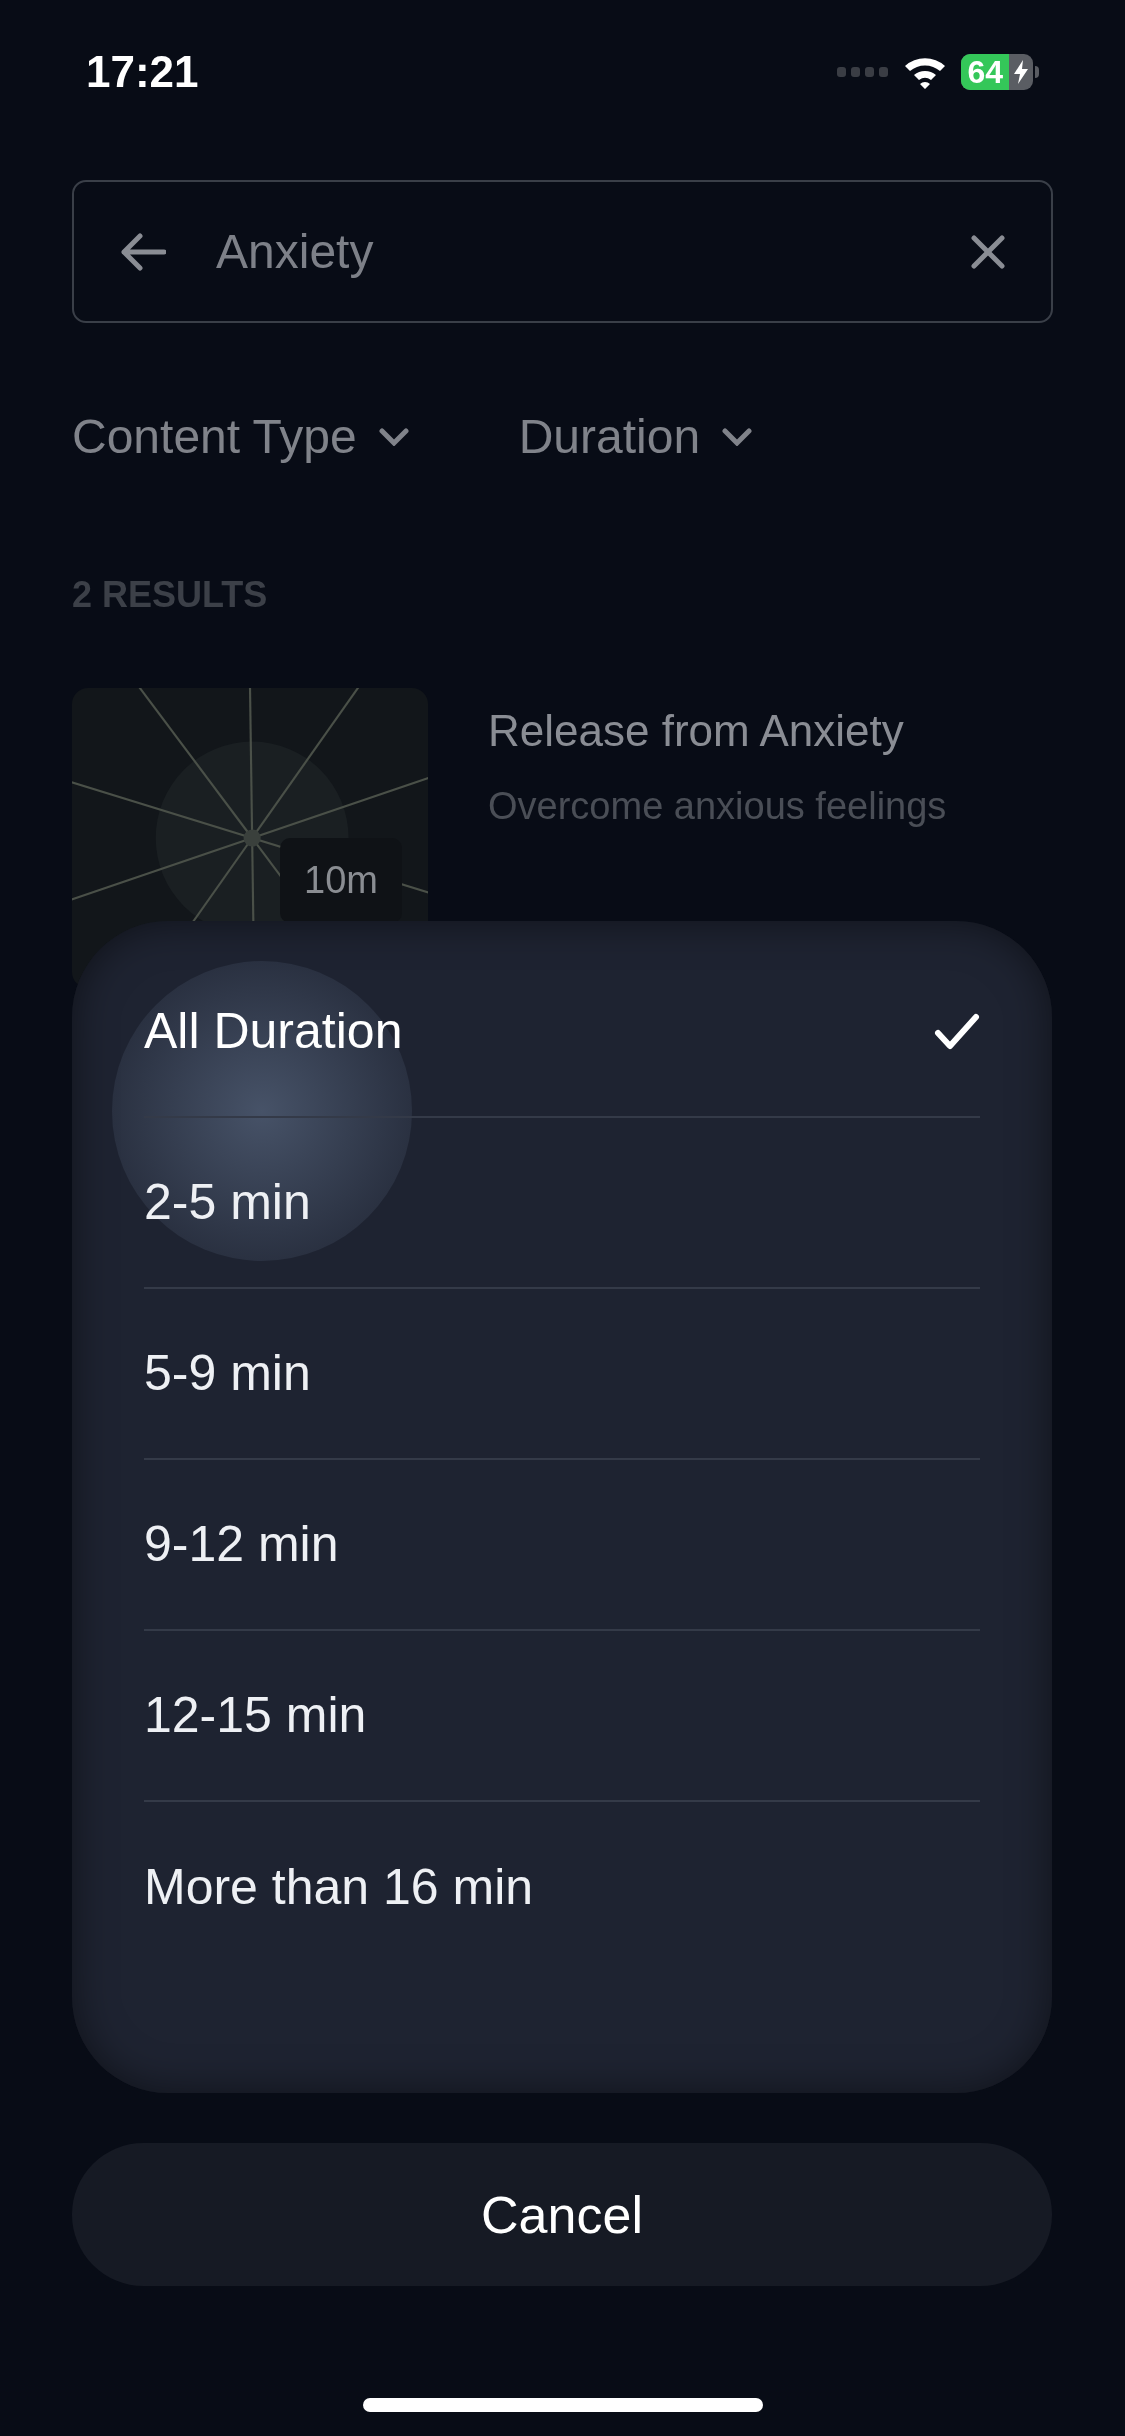 This screenshot has height=2436, width=1125. I want to click on filter-dropdown: Duration, so click(635, 437).